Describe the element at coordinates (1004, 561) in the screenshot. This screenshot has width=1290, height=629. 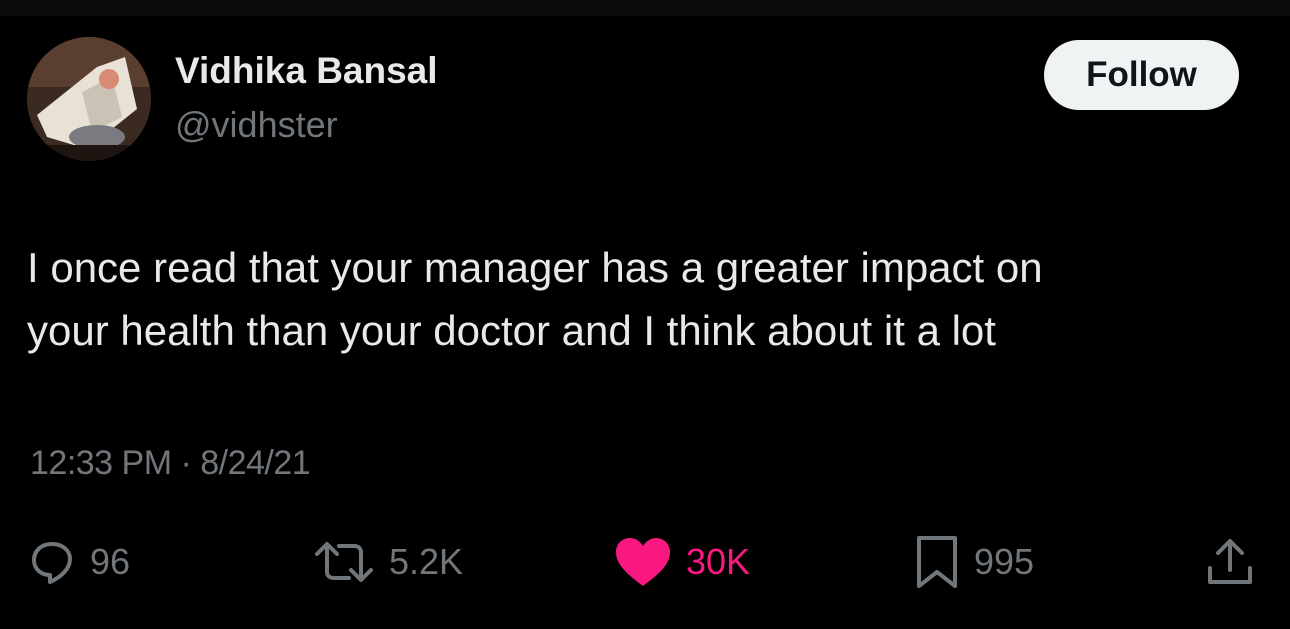
I see `bookmark-count: 995` at that location.